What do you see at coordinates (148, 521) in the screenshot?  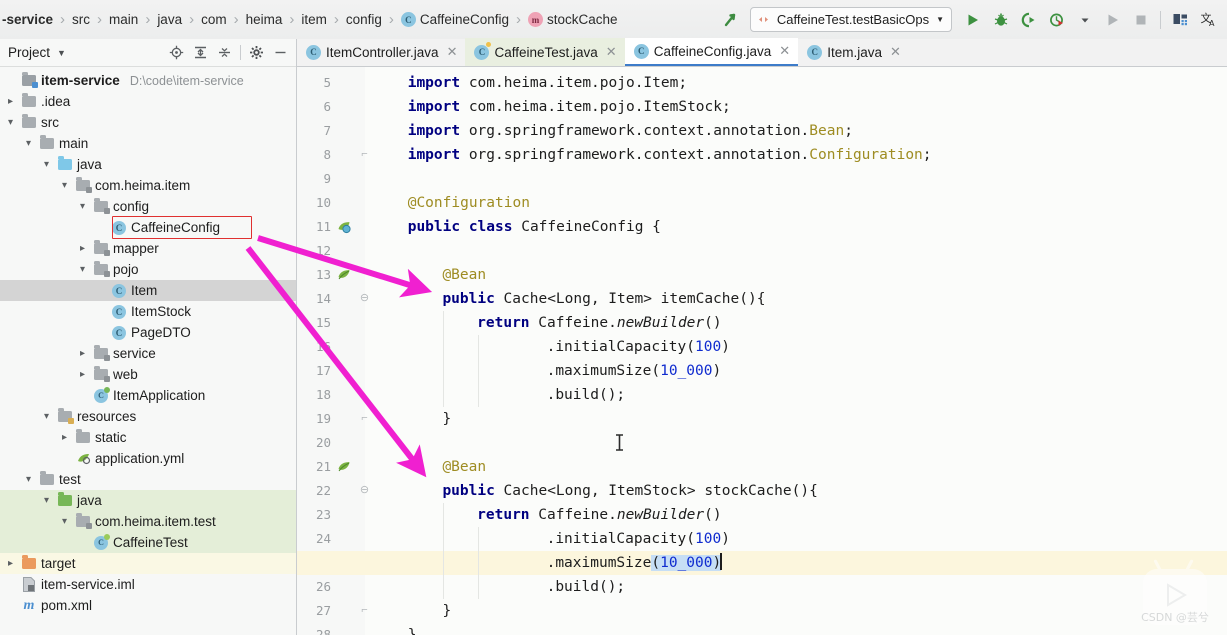 I see `tree-item-comheimaitemtest: ▾ com.heima.item.test` at bounding box center [148, 521].